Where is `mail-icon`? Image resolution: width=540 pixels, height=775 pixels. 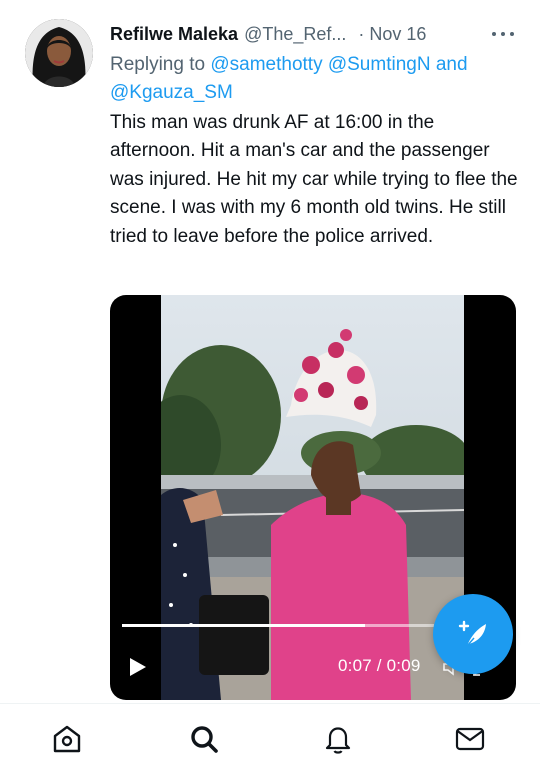 mail-icon is located at coordinates (470, 739).